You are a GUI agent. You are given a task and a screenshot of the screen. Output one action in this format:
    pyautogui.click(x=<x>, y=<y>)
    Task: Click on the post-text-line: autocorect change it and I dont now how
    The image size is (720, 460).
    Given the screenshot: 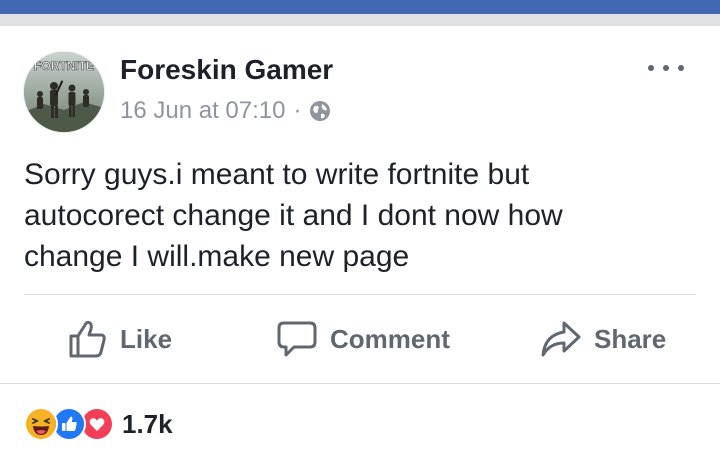 What is the action you would take?
    pyautogui.click(x=293, y=215)
    